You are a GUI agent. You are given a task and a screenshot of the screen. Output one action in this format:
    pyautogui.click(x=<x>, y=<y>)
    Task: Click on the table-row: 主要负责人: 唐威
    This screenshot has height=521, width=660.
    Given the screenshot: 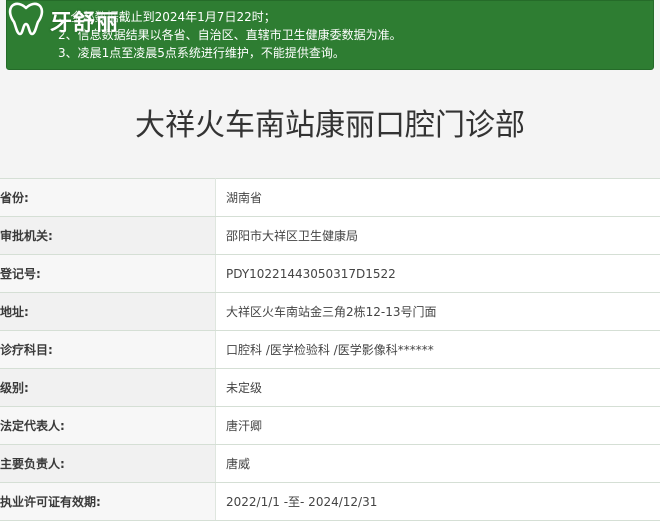 What is the action you would take?
    pyautogui.click(x=330, y=464)
    